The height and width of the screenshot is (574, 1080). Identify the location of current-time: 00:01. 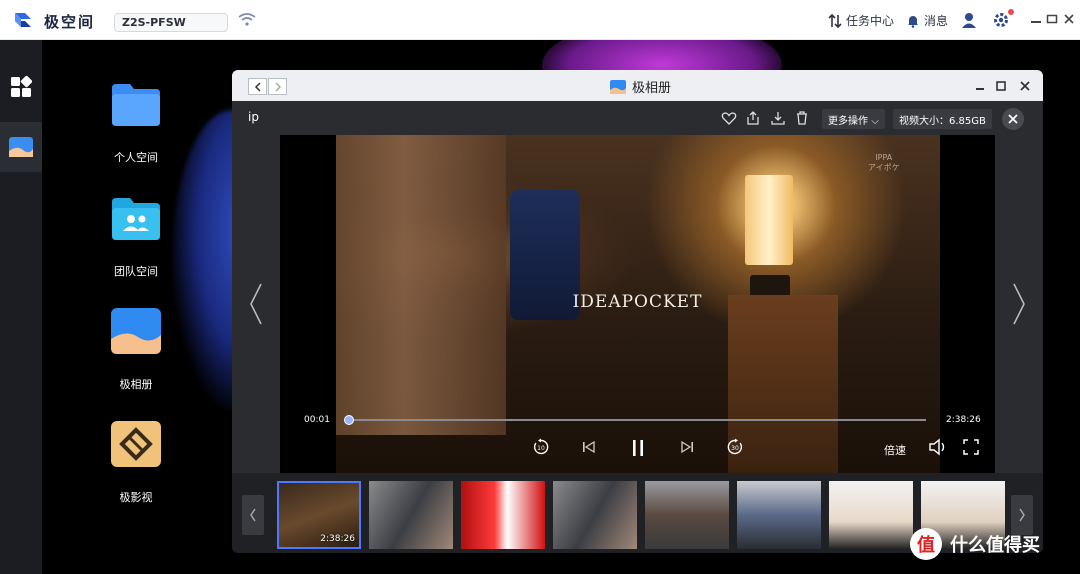
(317, 420).